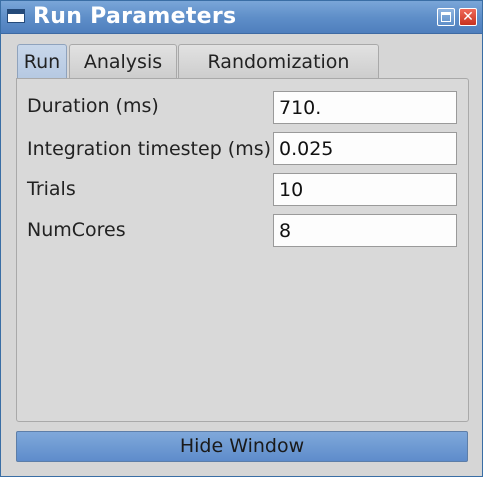 This screenshot has width=483, height=477. What do you see at coordinates (149, 149) in the screenshot?
I see `integration-timestep-label: Integration timestep (ms)` at bounding box center [149, 149].